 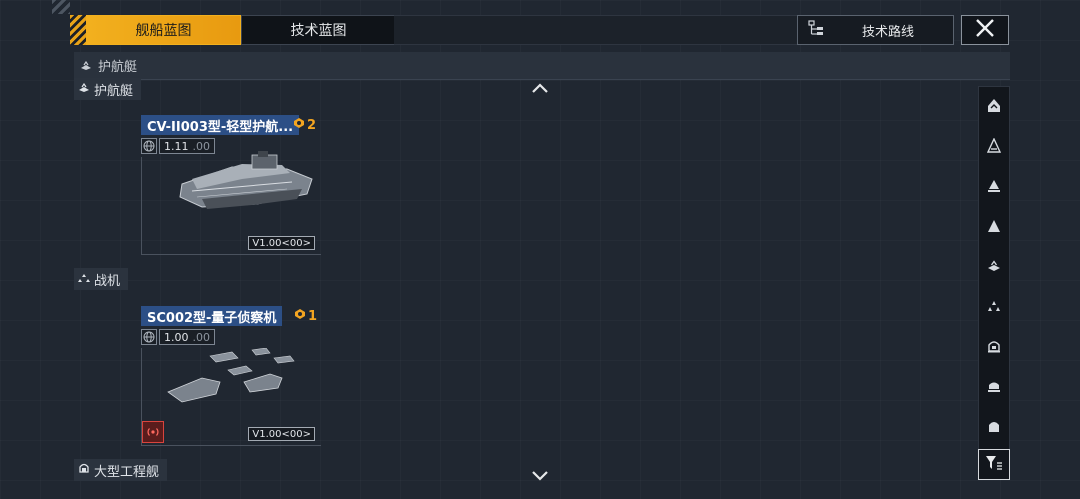 I want to click on tab-tech-blueprint: 技术蓝图, so click(x=318, y=30).